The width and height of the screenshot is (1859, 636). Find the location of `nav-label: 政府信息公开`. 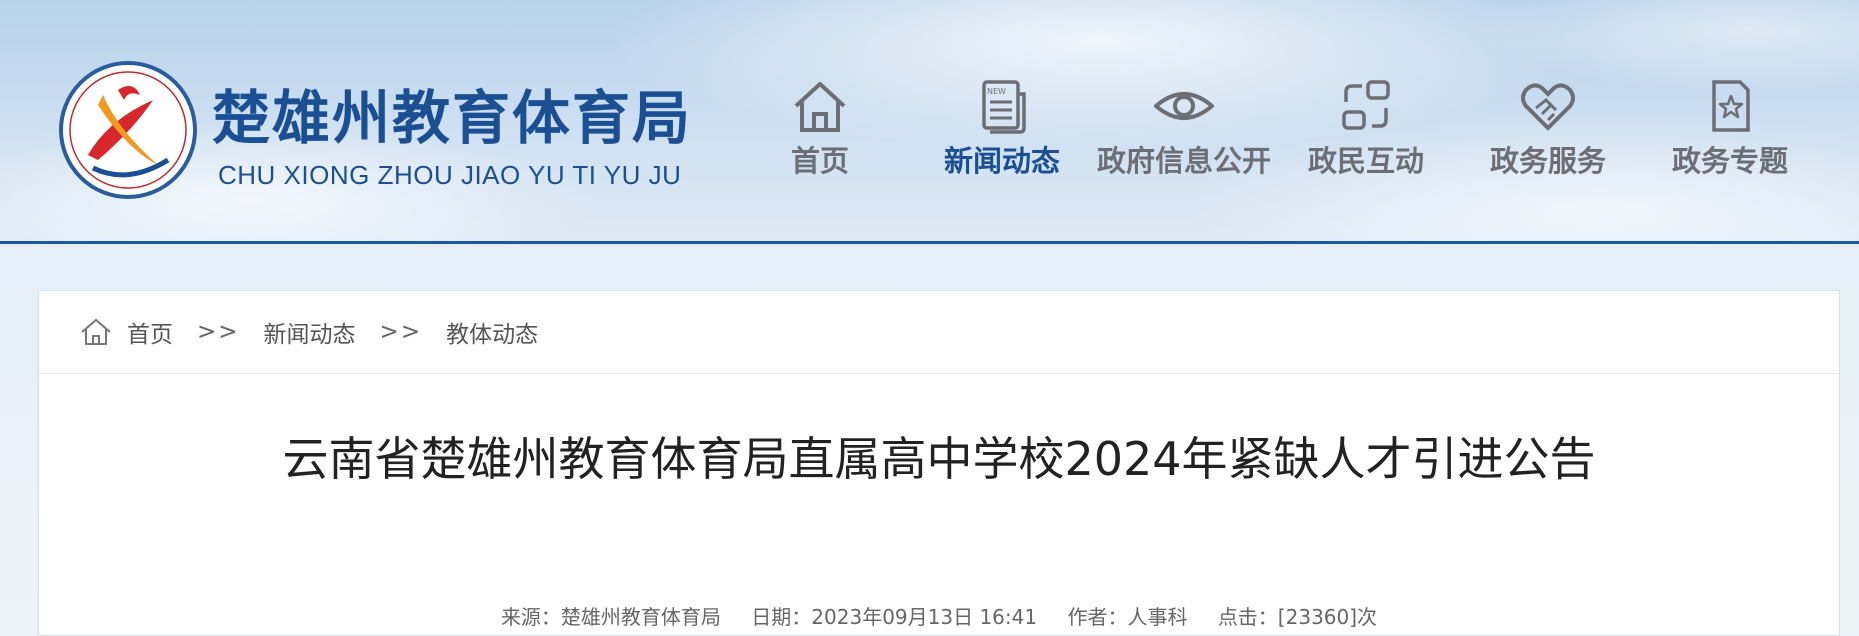

nav-label: 政府信息公开 is located at coordinates (1183, 161).